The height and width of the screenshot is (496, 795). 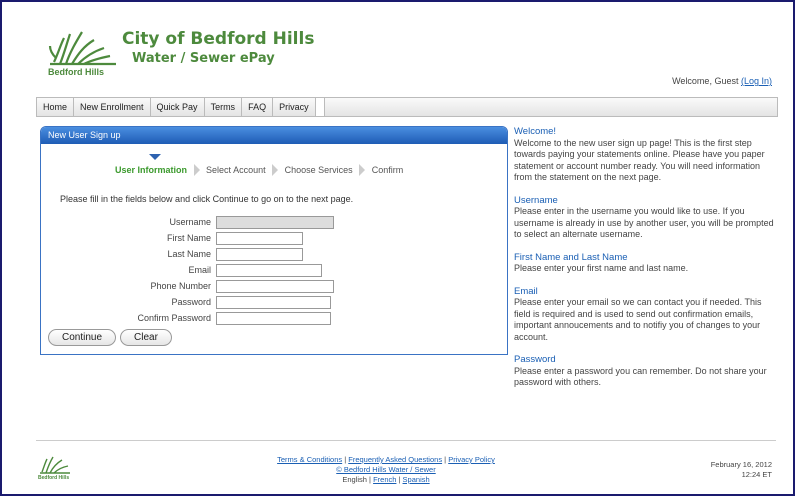 What do you see at coordinates (112, 107) in the screenshot?
I see `nav-new-enrollment: New Enrollment` at bounding box center [112, 107].